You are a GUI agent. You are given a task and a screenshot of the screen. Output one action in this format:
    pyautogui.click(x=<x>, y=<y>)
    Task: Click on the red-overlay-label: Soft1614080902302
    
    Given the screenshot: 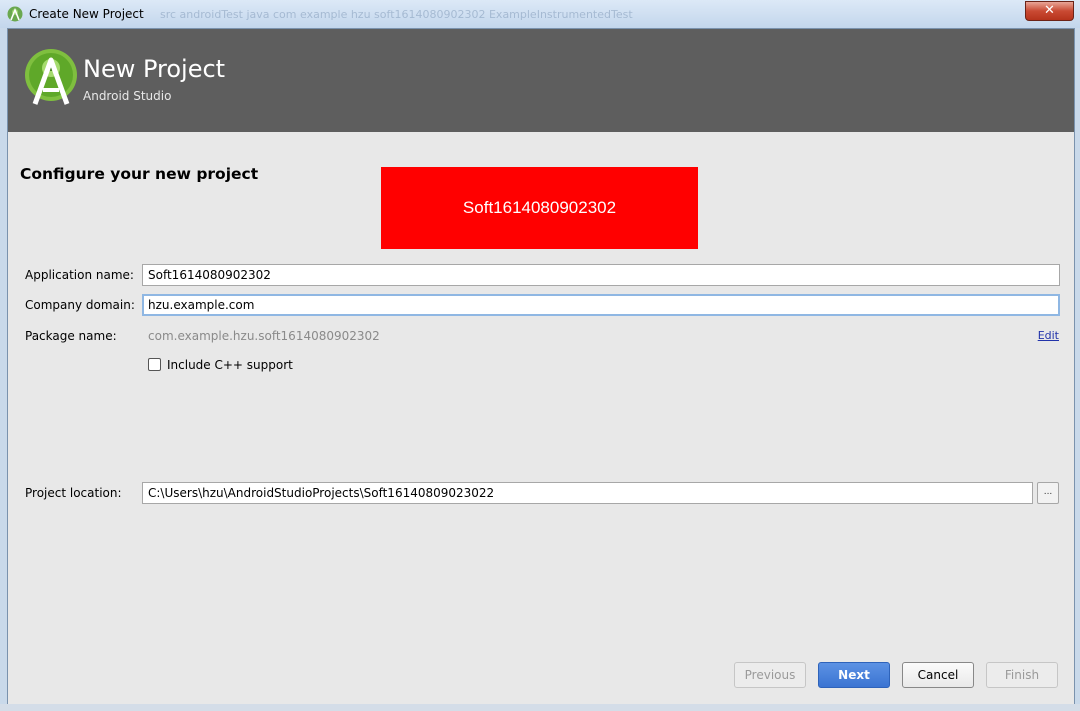 What is the action you would take?
    pyautogui.click(x=539, y=208)
    